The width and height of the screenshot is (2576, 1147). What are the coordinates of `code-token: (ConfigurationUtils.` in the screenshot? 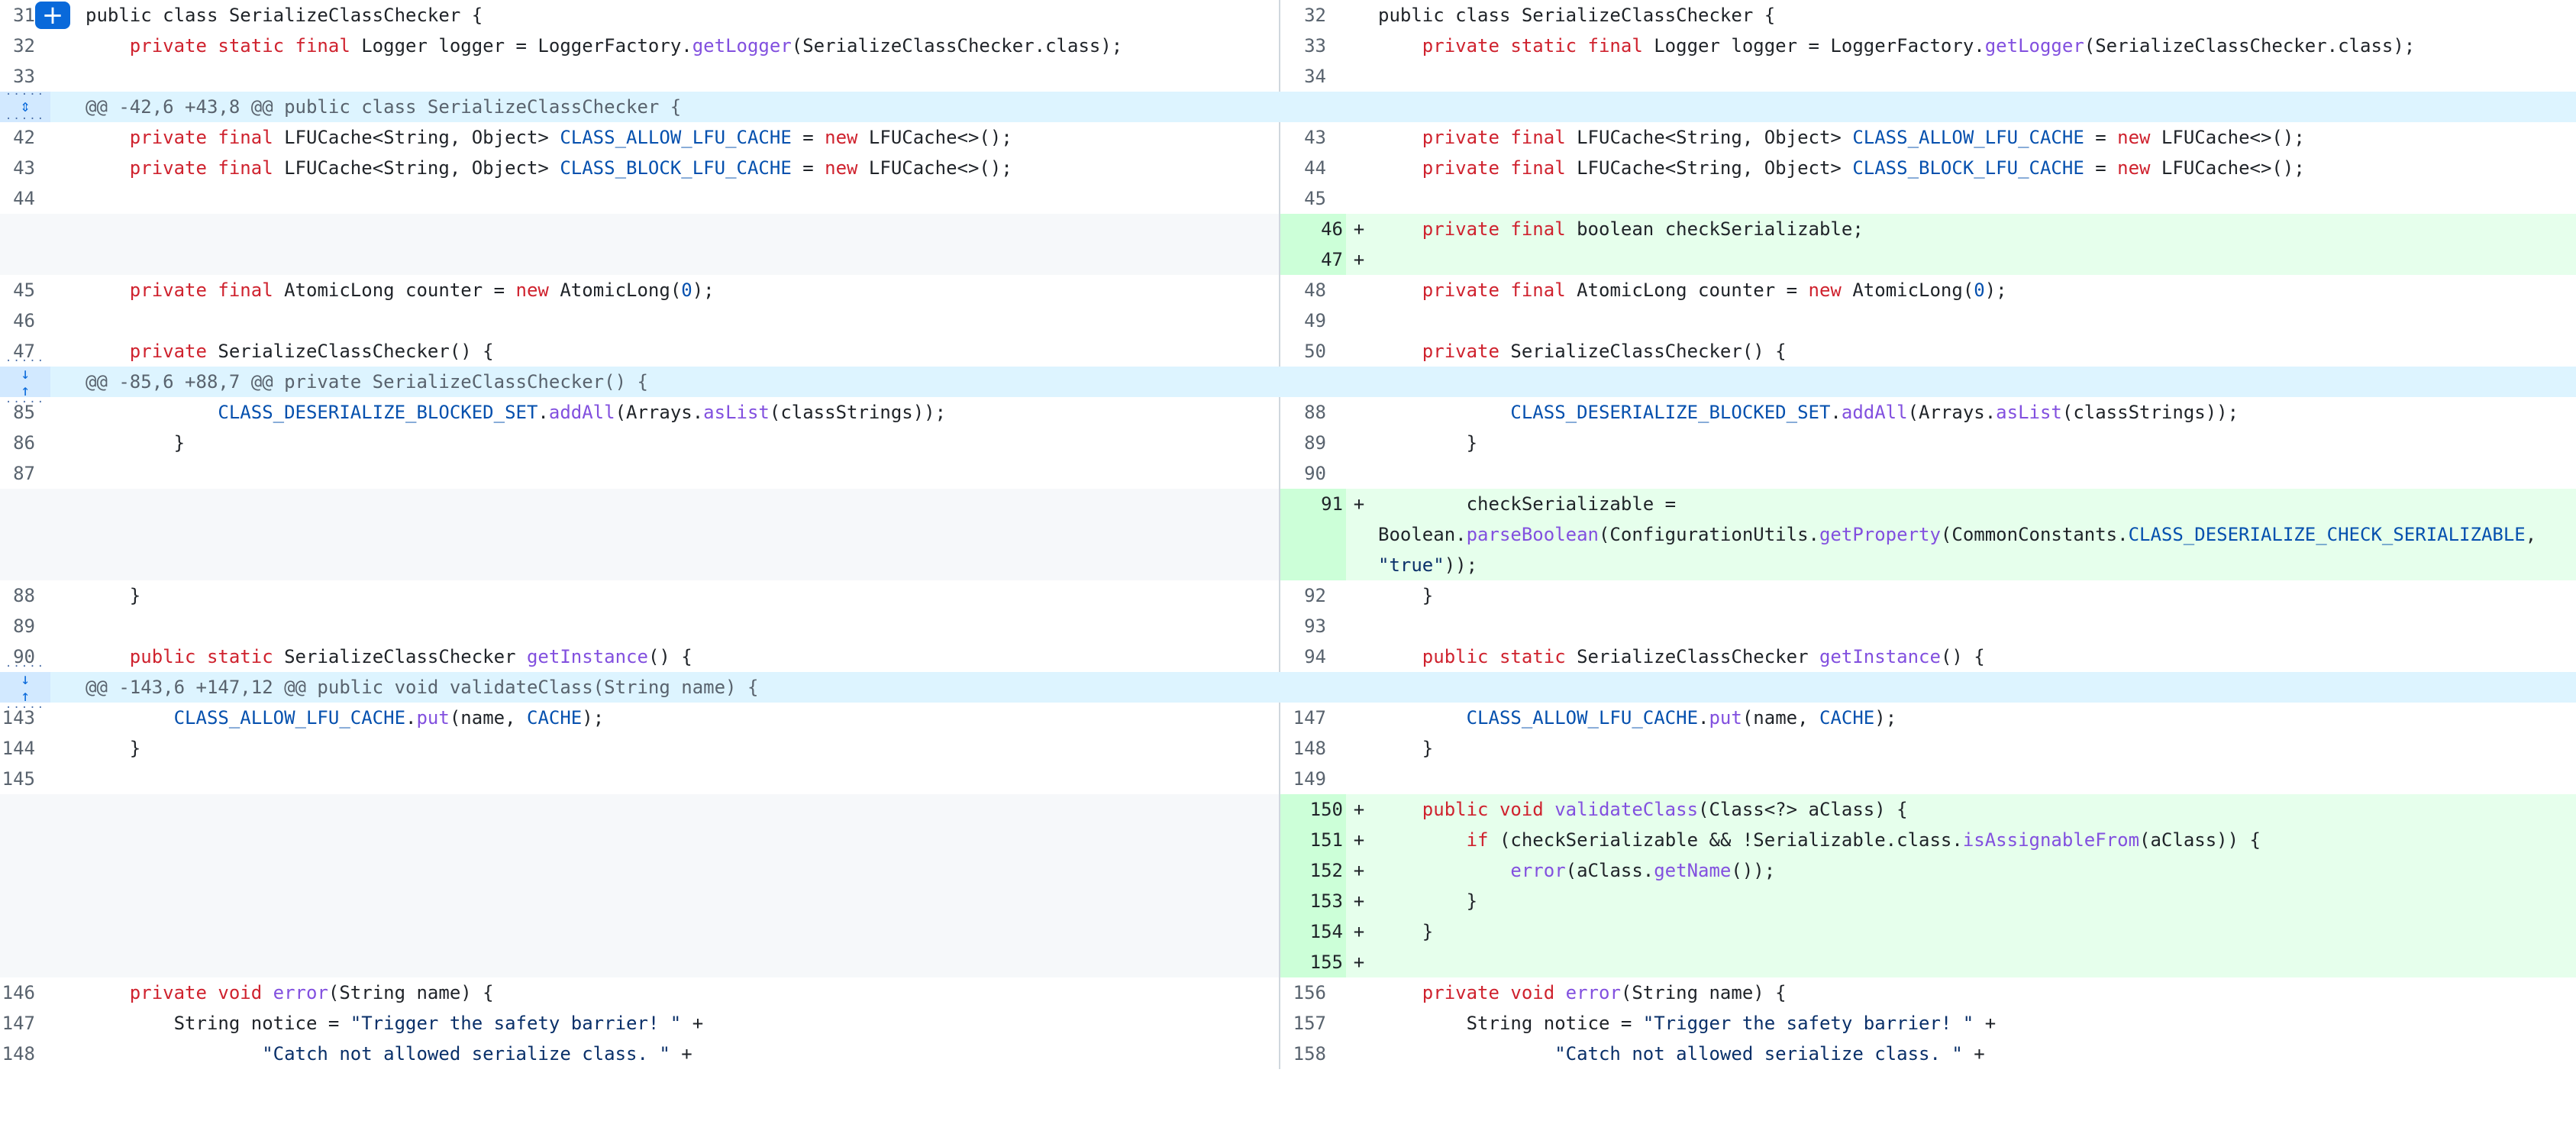 It's located at (1708, 534).